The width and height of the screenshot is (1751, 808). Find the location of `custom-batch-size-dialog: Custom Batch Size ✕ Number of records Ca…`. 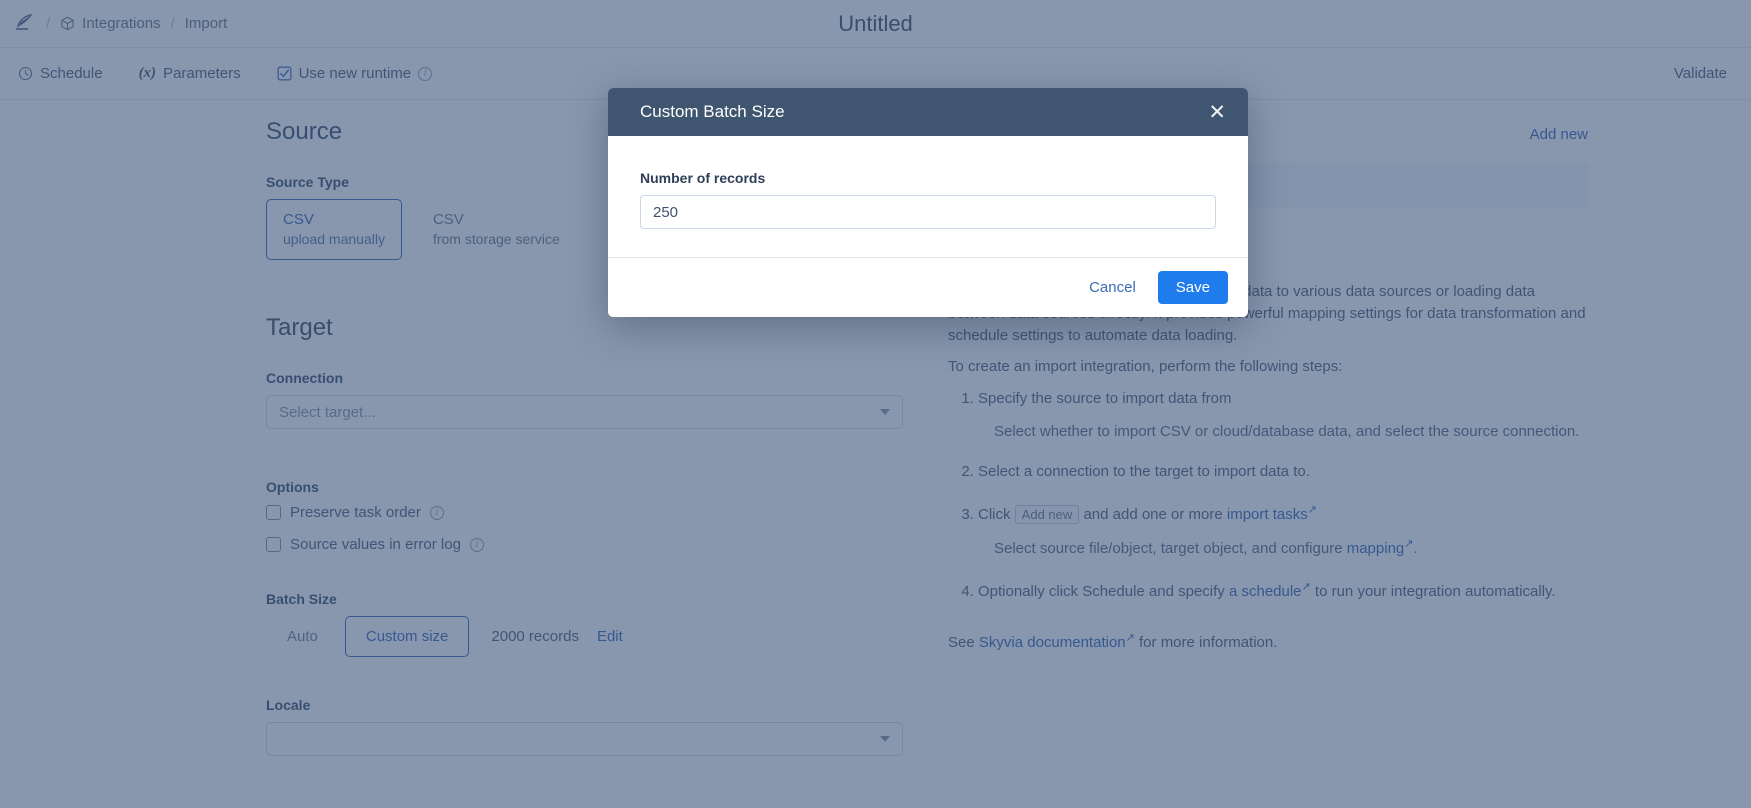

custom-batch-size-dialog: Custom Batch Size ✕ Number of records Ca… is located at coordinates (928, 202).